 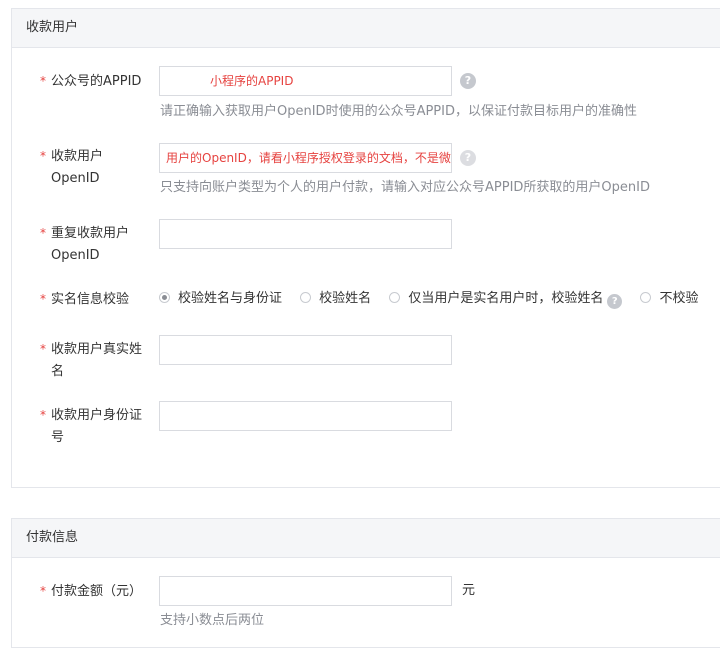 I want to click on appid-help-icon: ?, so click(x=468, y=81).